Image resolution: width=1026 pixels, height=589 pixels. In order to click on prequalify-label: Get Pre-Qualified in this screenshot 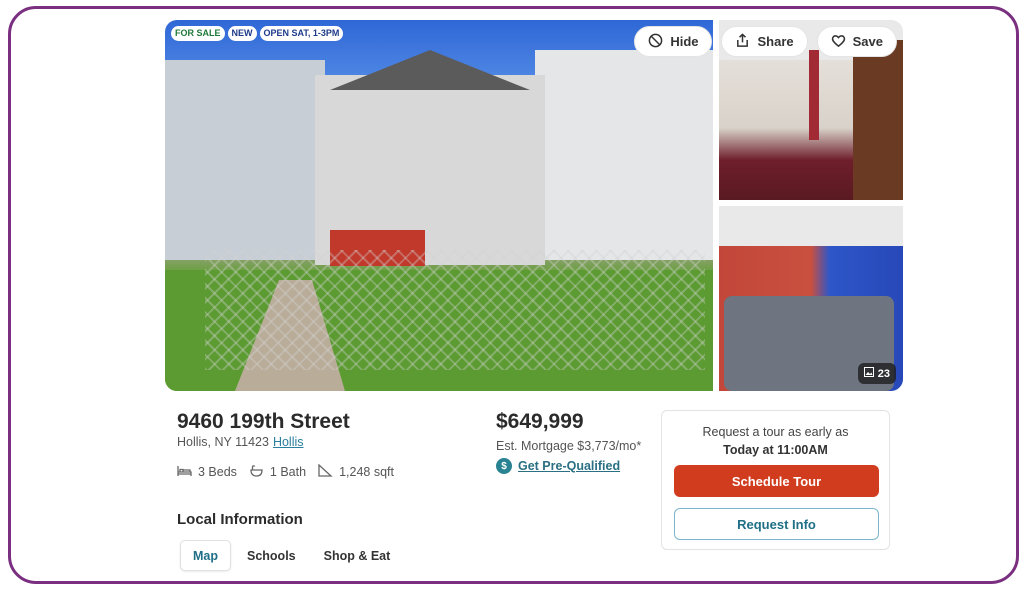, I will do `click(569, 466)`.